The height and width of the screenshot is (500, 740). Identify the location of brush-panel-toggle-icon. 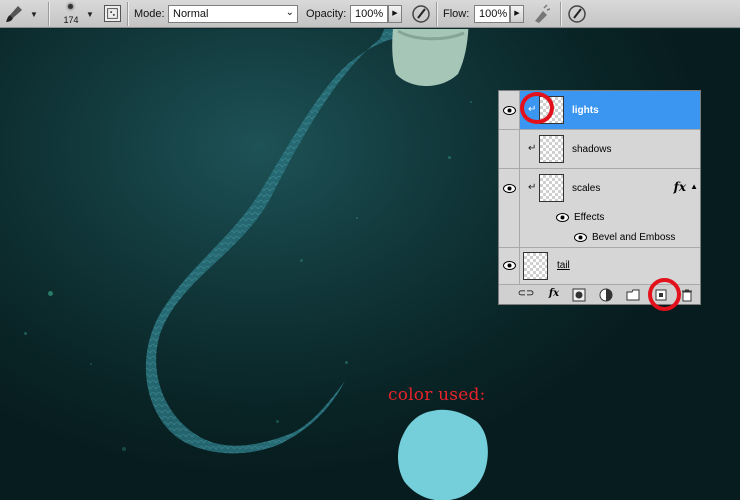
(112, 13).